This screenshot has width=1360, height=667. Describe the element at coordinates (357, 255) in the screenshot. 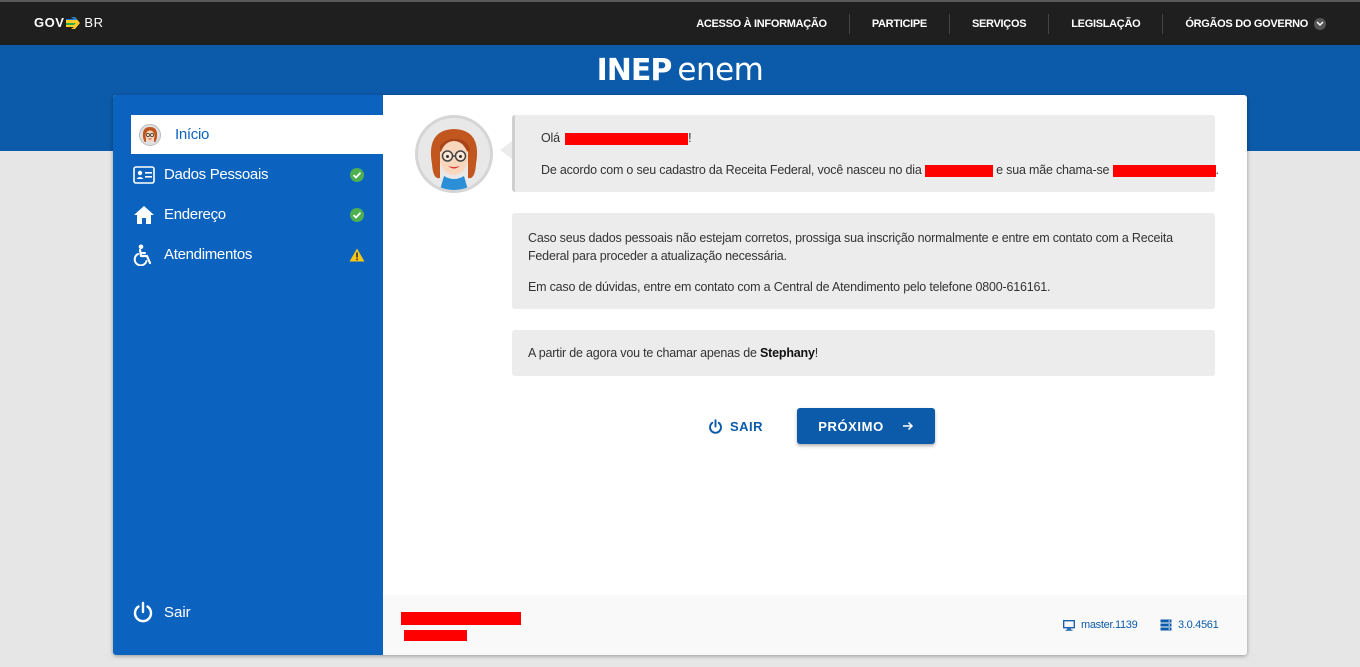

I see `warning-icon` at that location.